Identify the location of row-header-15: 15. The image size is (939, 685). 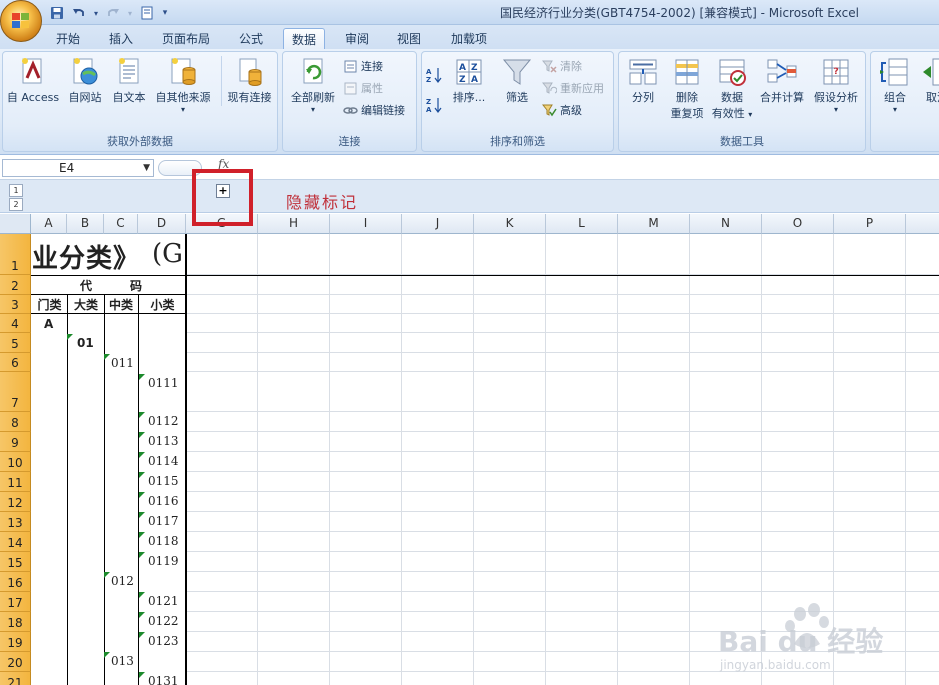
(15, 562).